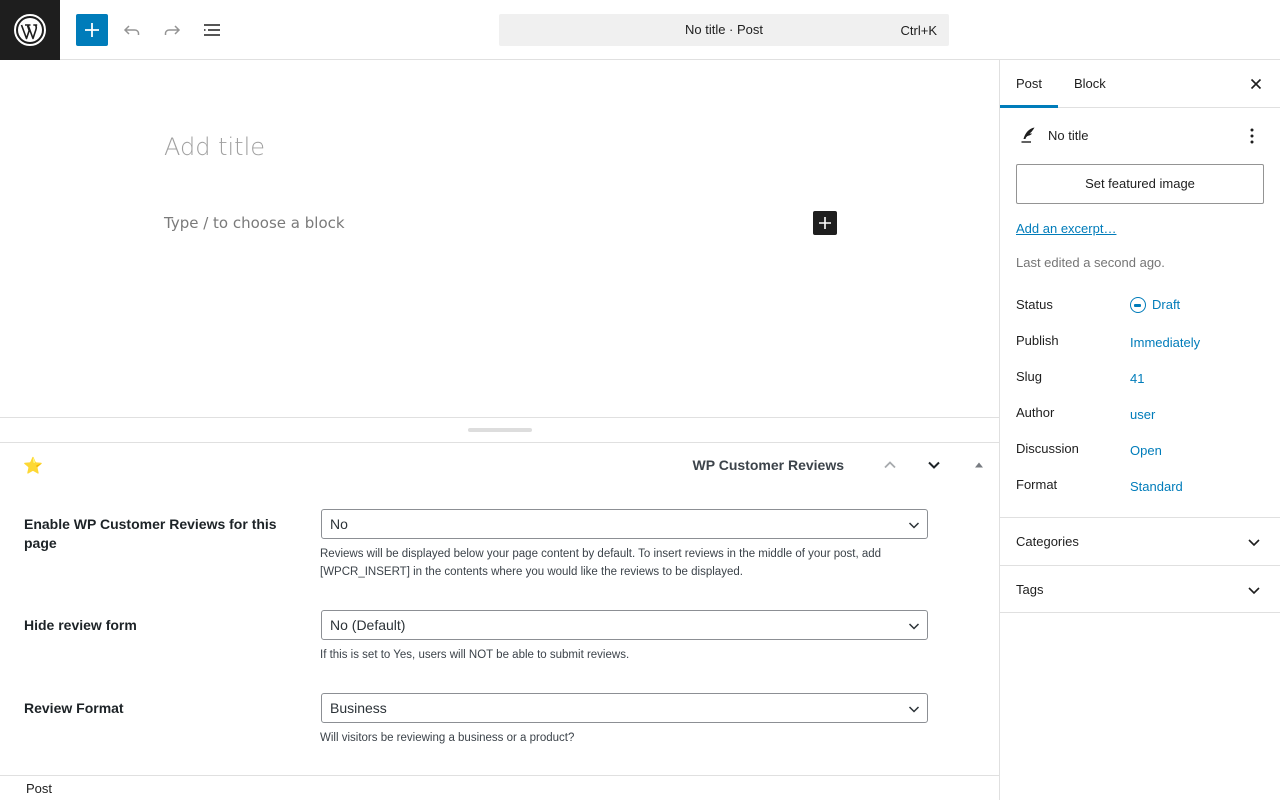  I want to click on document-overview-button, so click(212, 30).